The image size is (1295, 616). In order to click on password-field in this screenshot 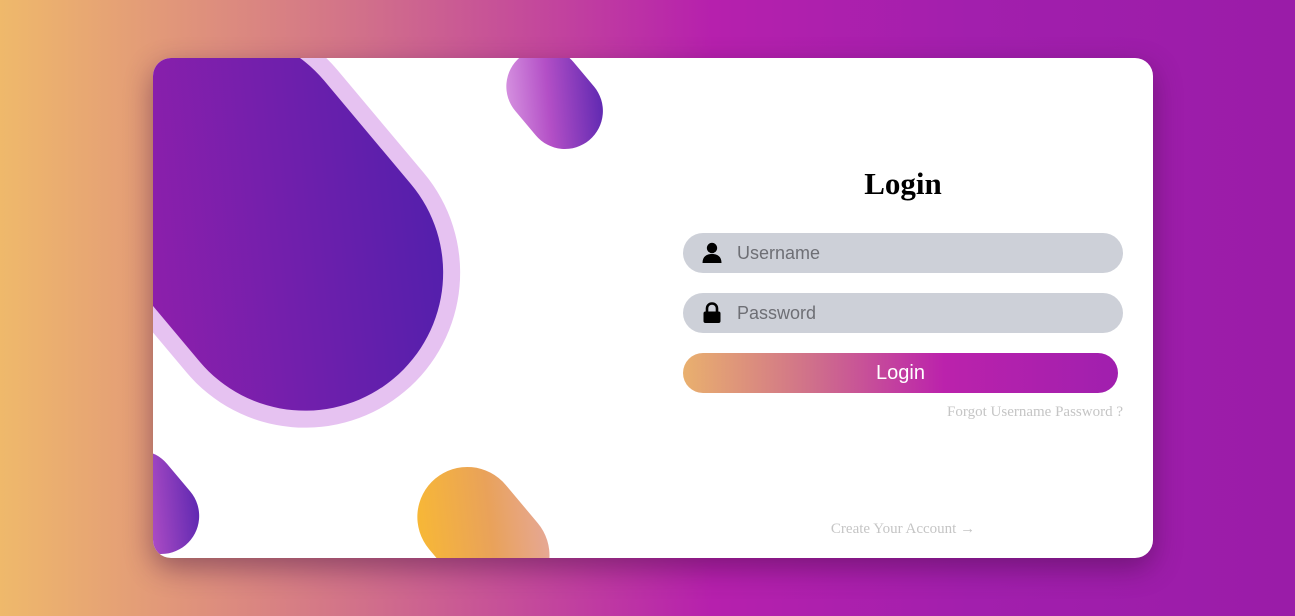, I will do `click(903, 313)`.